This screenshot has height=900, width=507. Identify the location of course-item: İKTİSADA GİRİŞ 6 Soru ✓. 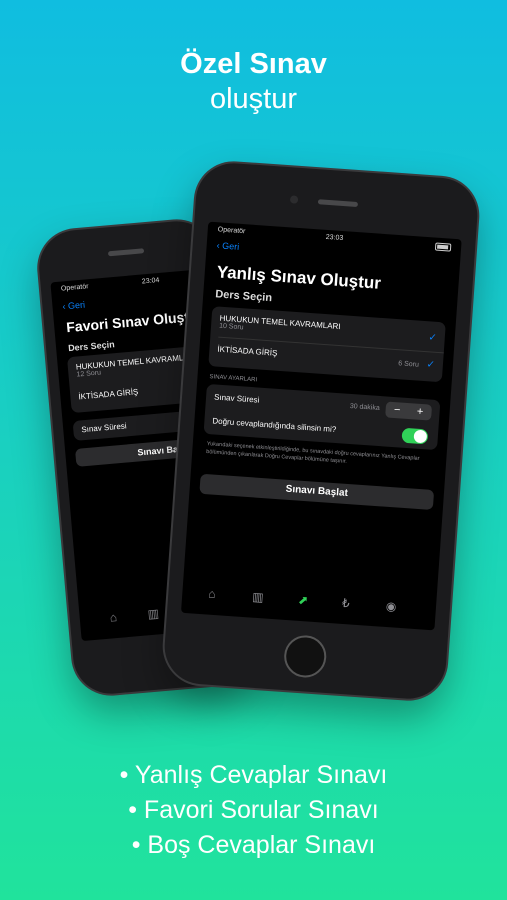
(326, 357).